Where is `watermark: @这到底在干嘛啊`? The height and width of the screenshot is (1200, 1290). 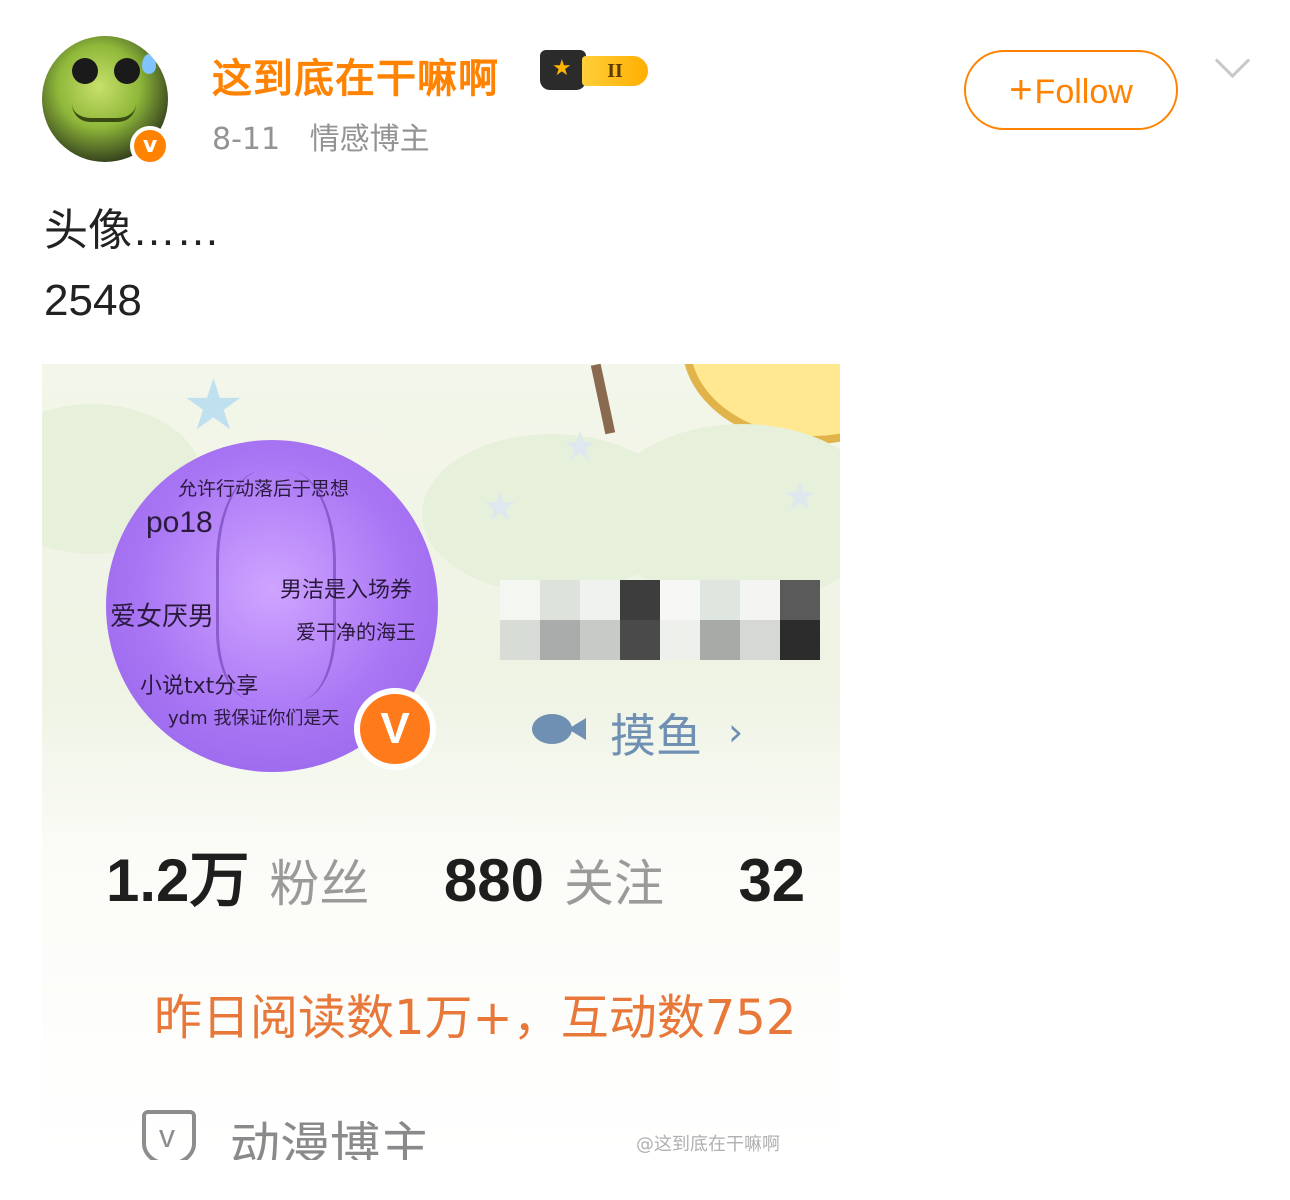
watermark: @这到底在干嘛啊 is located at coordinates (708, 1144).